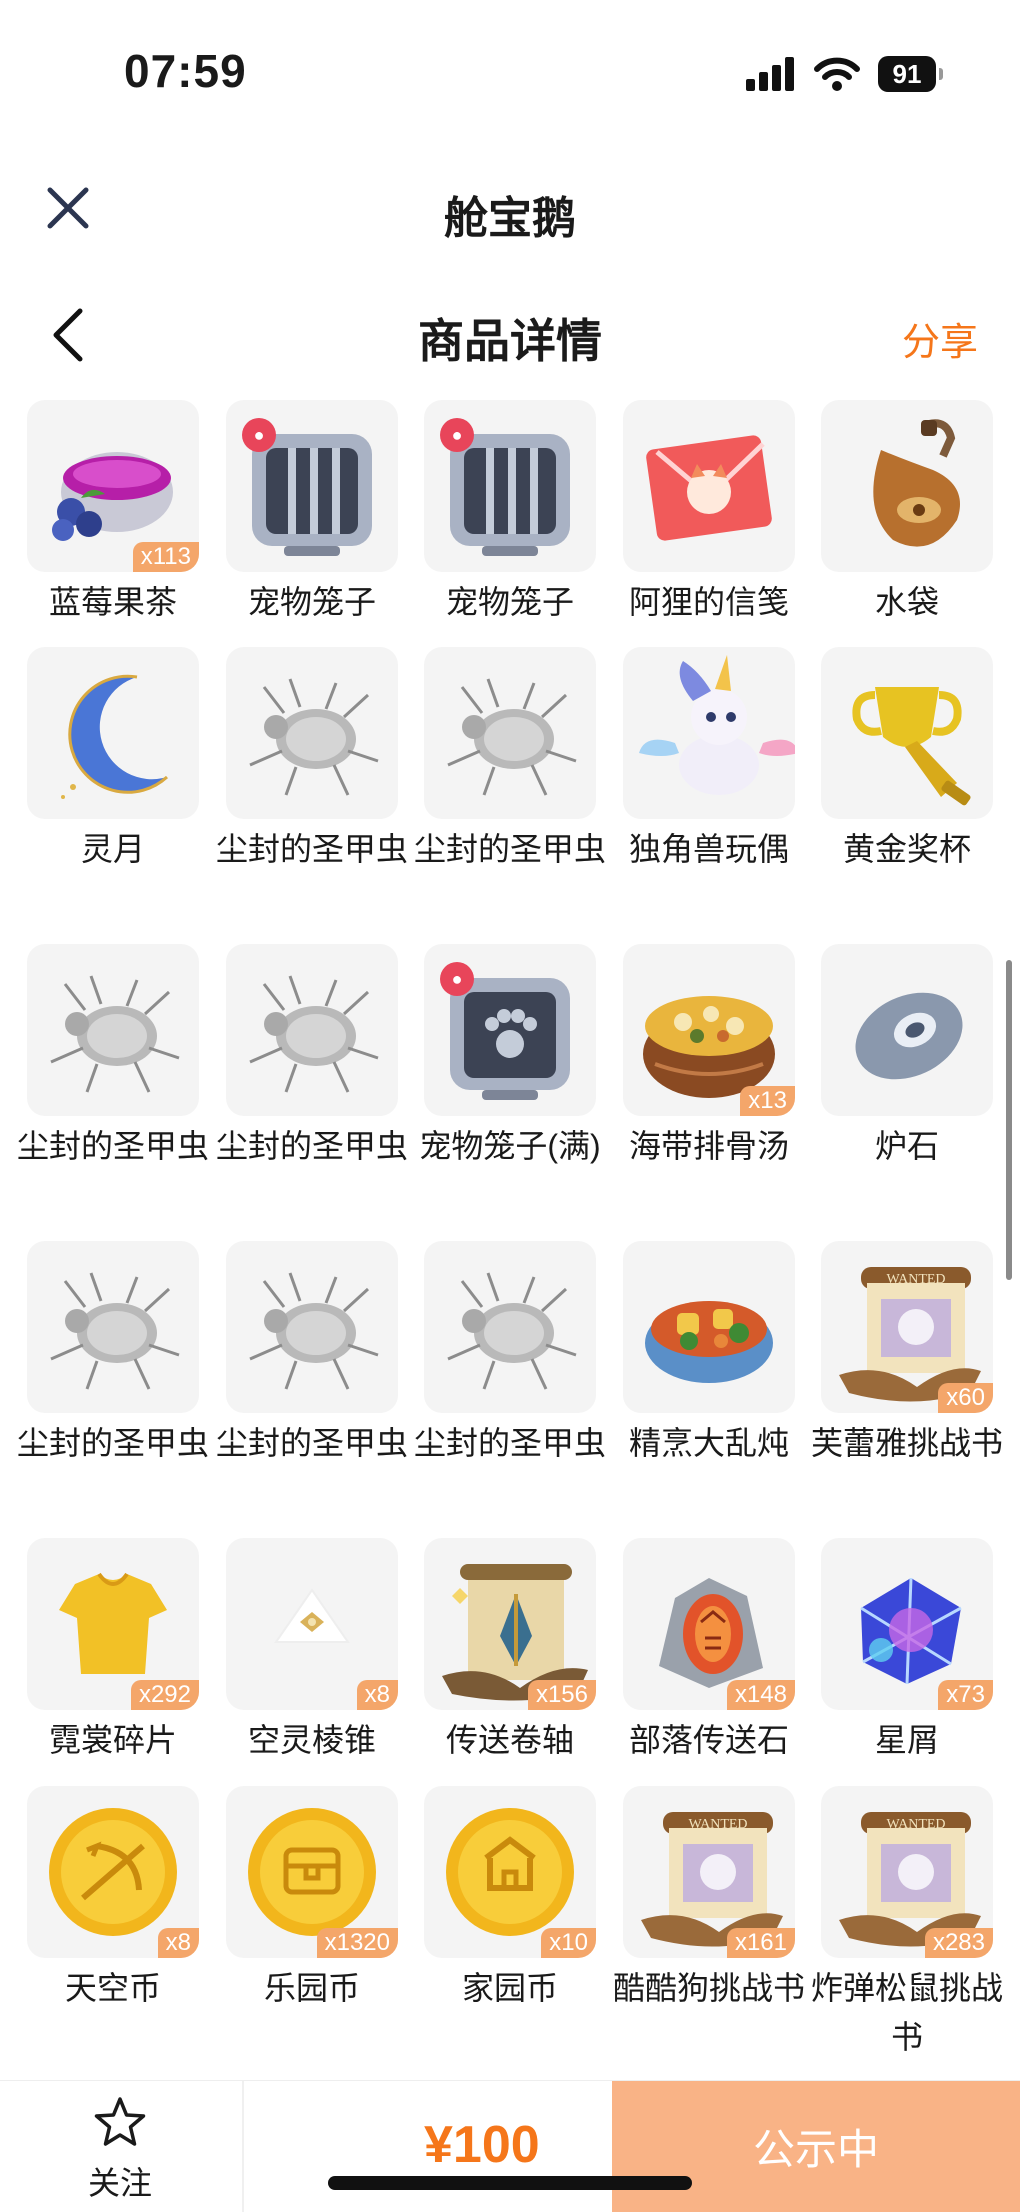 This screenshot has width=1020, height=2212. I want to click on item-name: 宠物笼子(满), so click(510, 1146).